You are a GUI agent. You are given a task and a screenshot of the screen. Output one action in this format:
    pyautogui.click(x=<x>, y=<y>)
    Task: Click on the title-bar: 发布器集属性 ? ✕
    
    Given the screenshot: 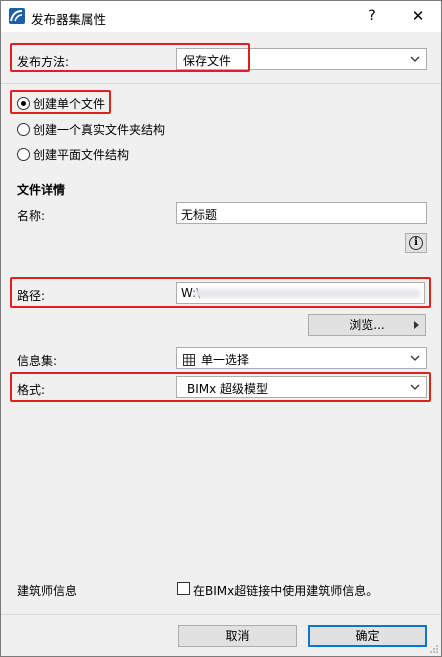 What is the action you would take?
    pyautogui.click(x=221, y=16)
    